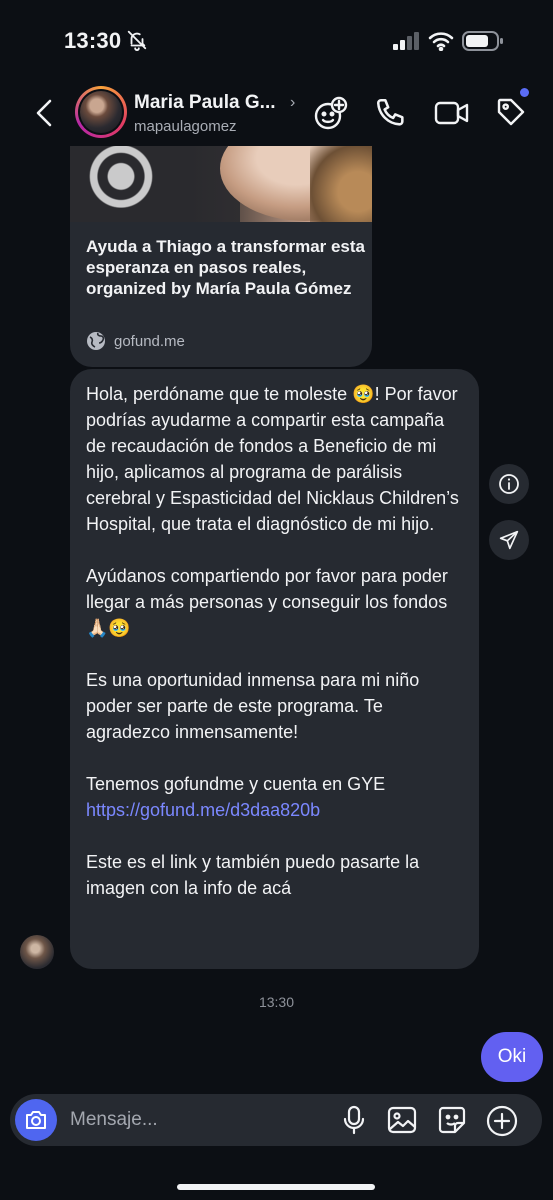  I want to click on microphone-icon, so click(354, 1120).